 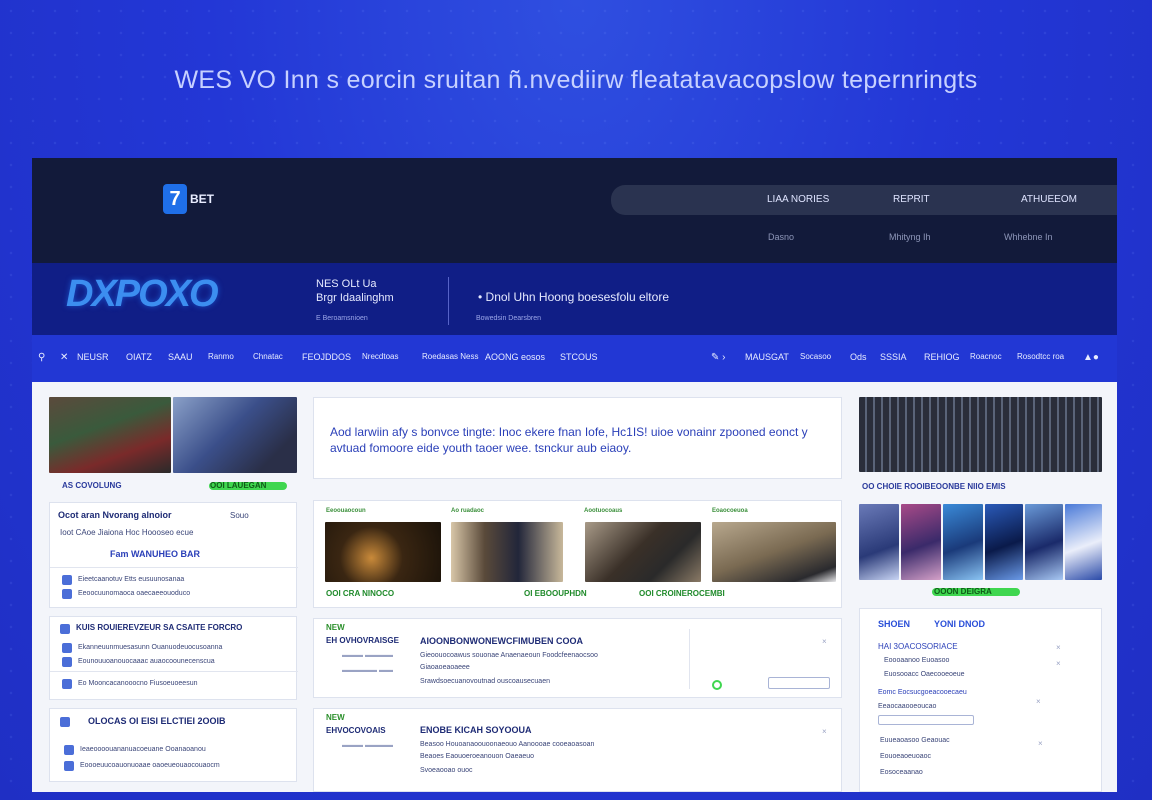 I want to click on left-box1-title: Ocot aran Nvorang alnoior, so click(x=115, y=515).